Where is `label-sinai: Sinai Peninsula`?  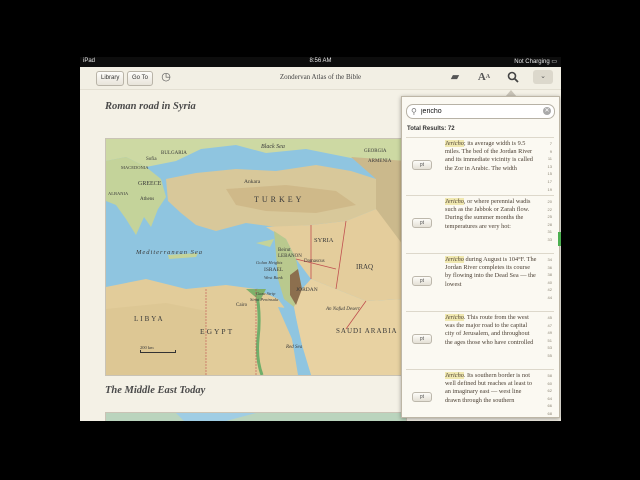
label-sinai: Sinai Peninsula is located at coordinates (264, 299).